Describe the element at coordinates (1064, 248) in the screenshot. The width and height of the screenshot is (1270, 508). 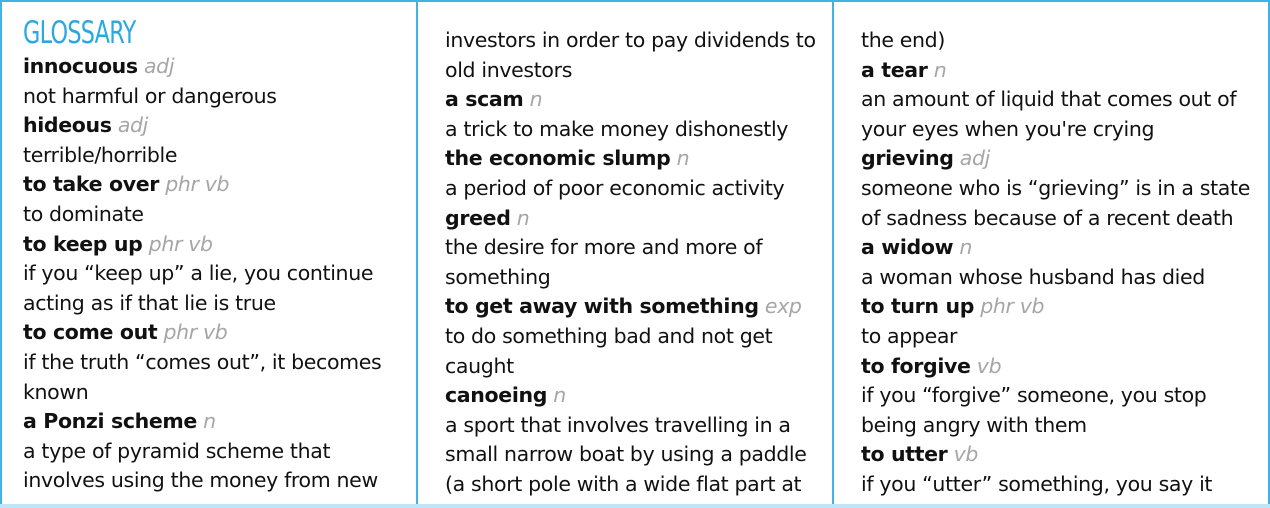
I see `glossary-entry-heading: a widow n` at that location.